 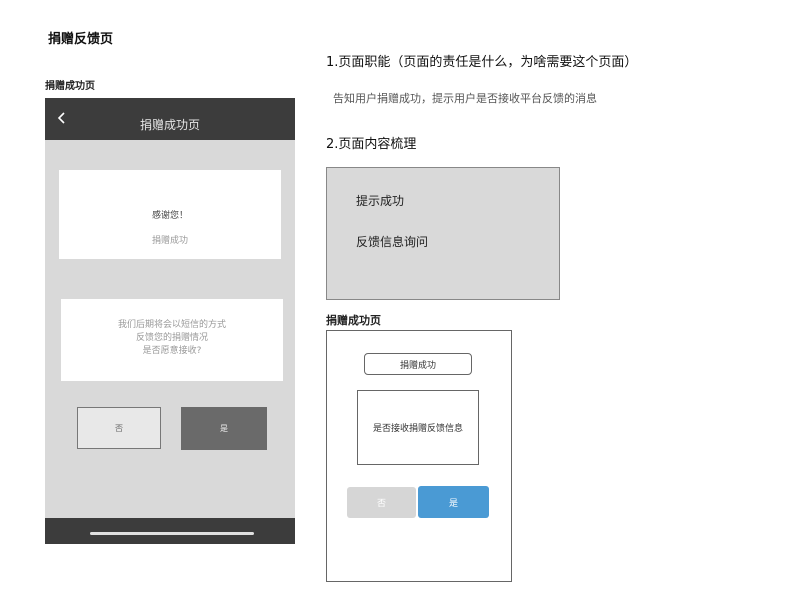 What do you see at coordinates (392, 242) in the screenshot?
I see `content-item: 反馈信息询问` at bounding box center [392, 242].